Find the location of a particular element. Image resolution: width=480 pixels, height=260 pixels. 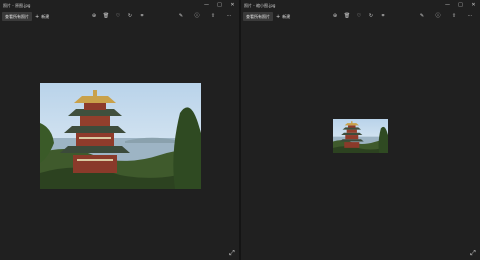

photo-resized is located at coordinates (360, 136).